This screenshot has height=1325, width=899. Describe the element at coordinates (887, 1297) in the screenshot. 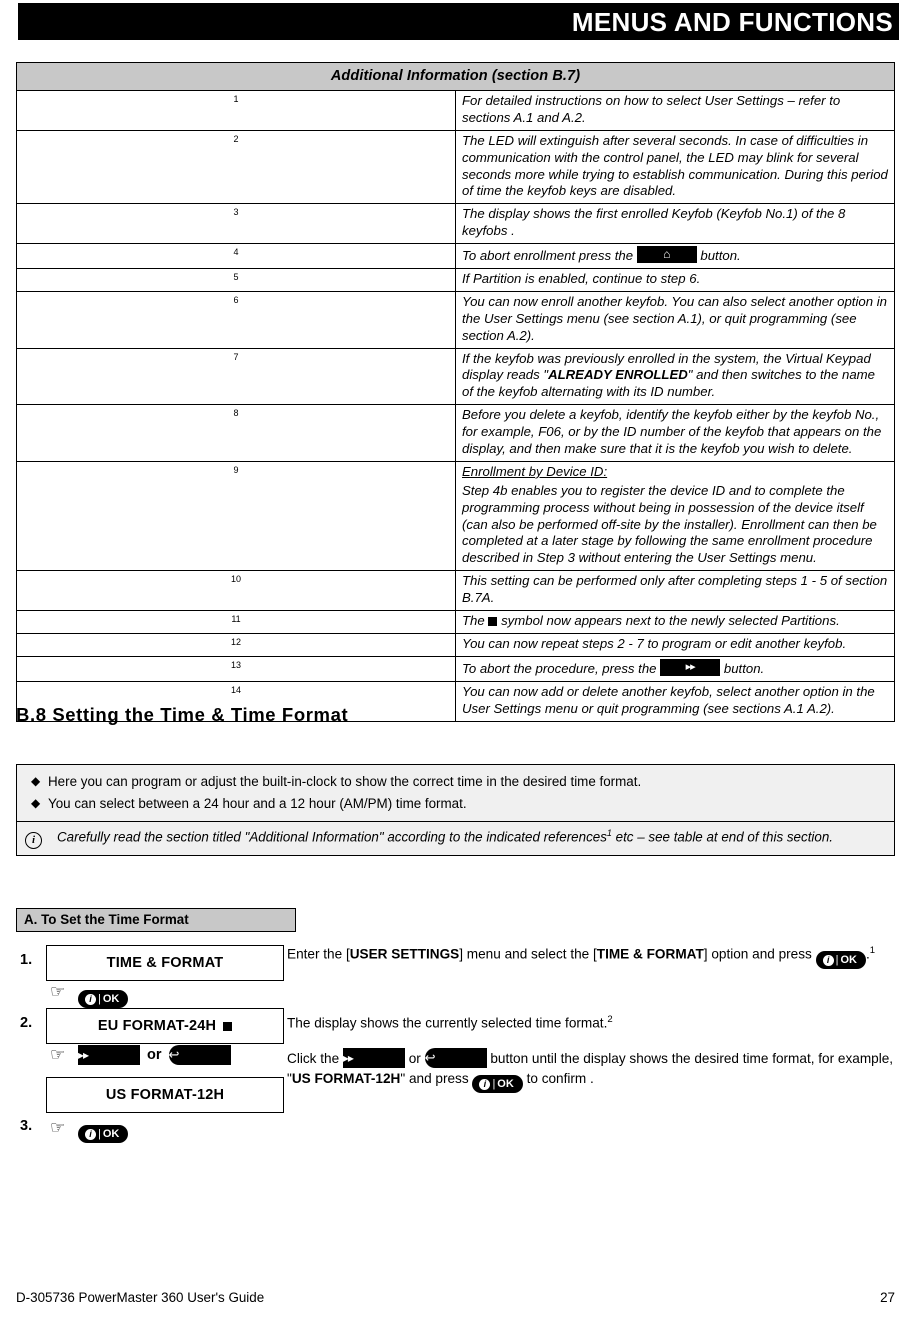

I see `footer-page-number: 27` at that location.